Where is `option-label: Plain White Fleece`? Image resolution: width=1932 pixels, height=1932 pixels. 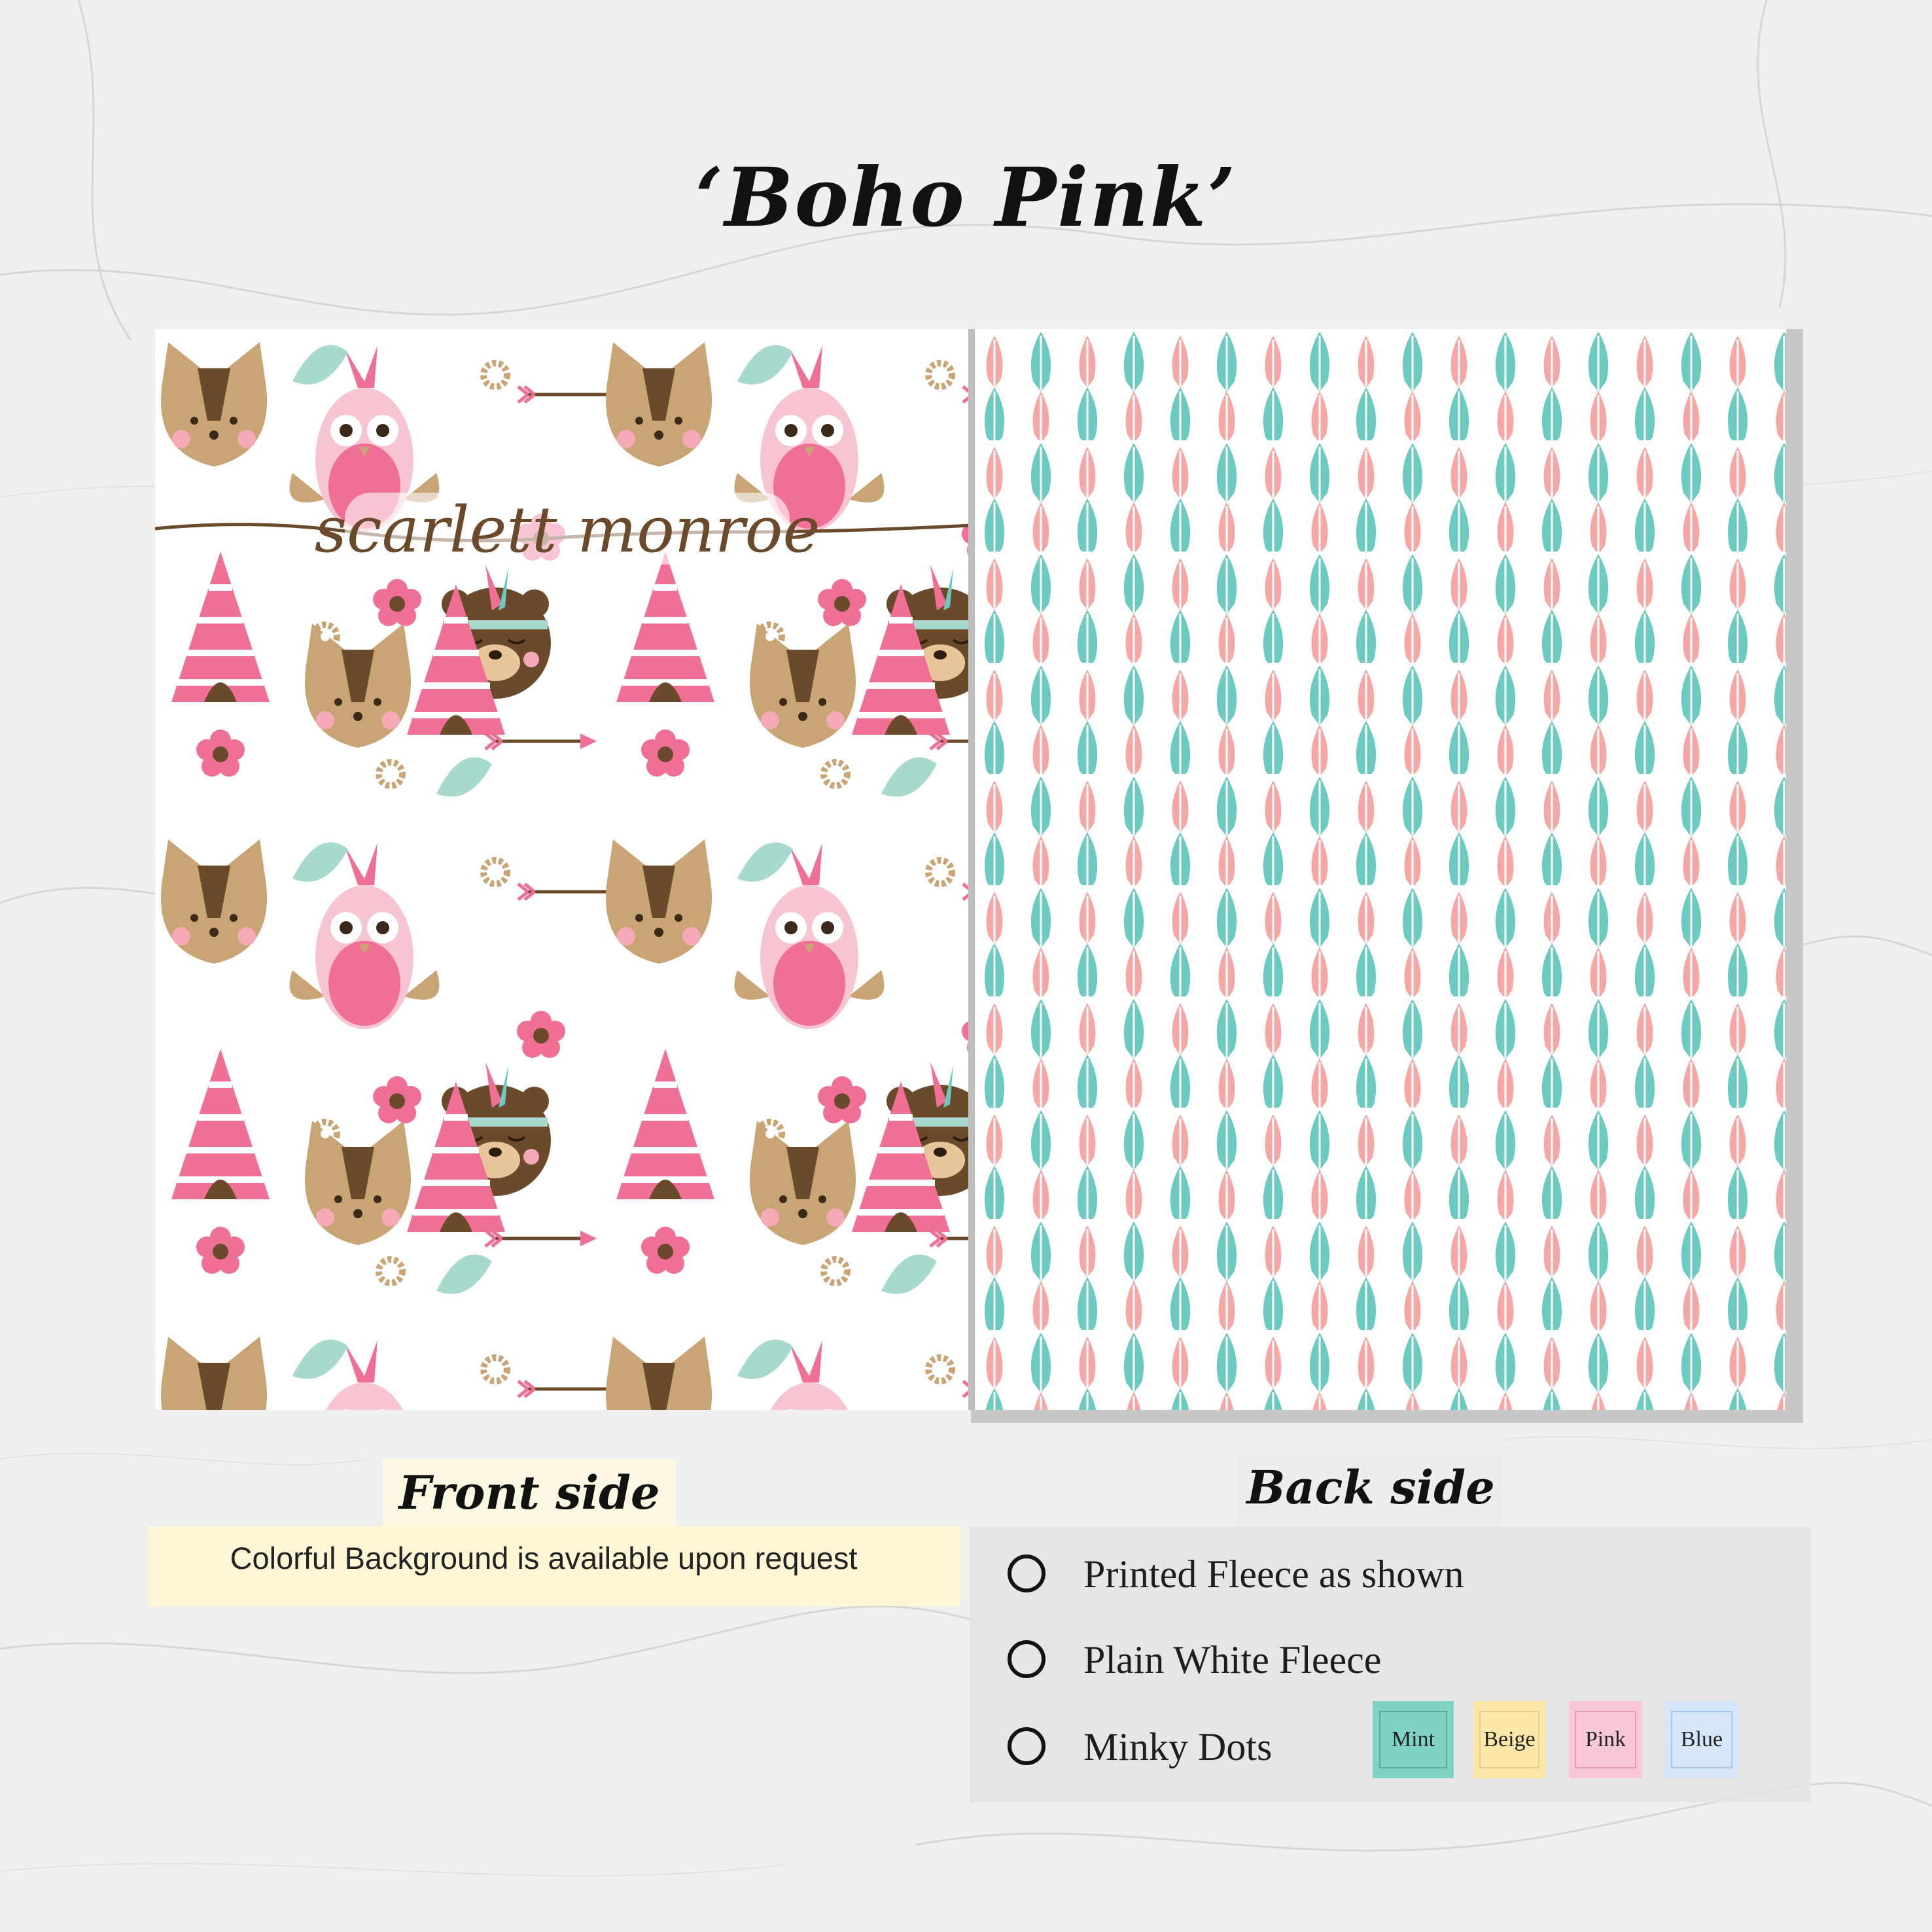
option-label: Plain White Fleece is located at coordinates (1232, 1659).